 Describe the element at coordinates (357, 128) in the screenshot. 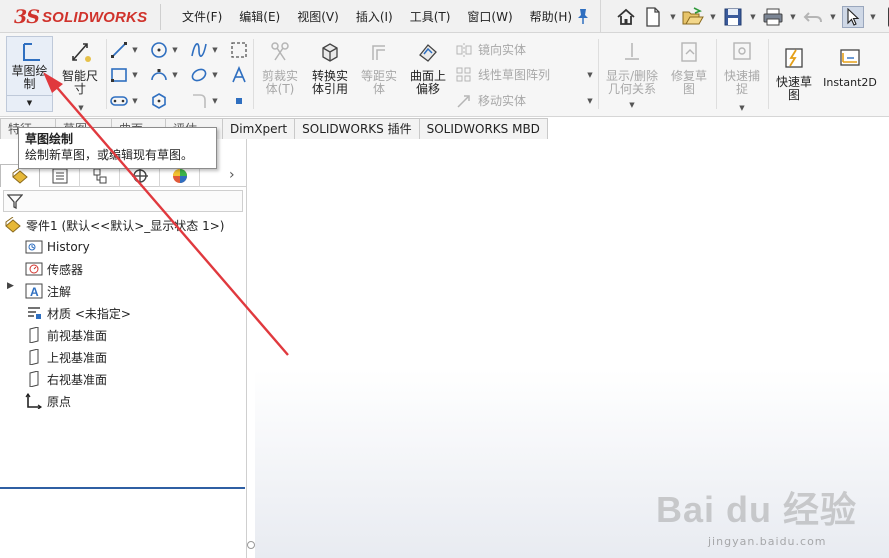

I see `tab-solidworks-addins: SOLIDWORKS 插件` at that location.